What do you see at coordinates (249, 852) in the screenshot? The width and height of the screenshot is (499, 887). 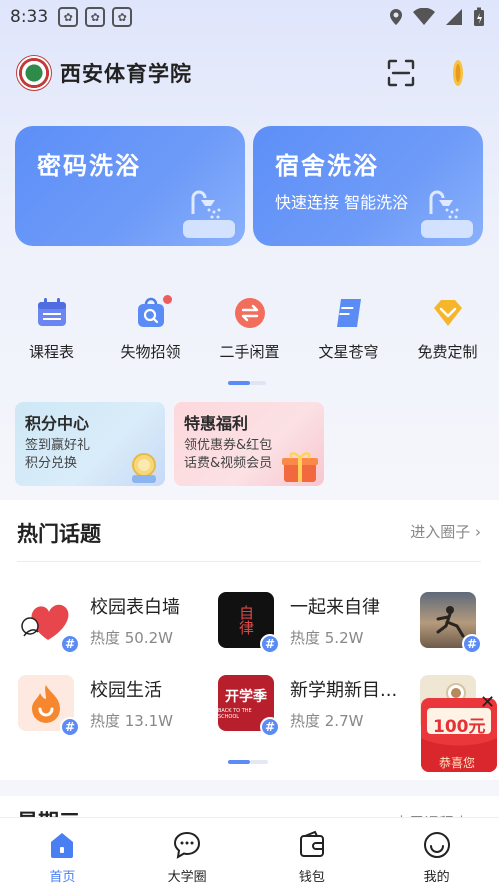 I see `bottom-tab-bar: 首页 大学圈 钱包 我的` at bounding box center [249, 852].